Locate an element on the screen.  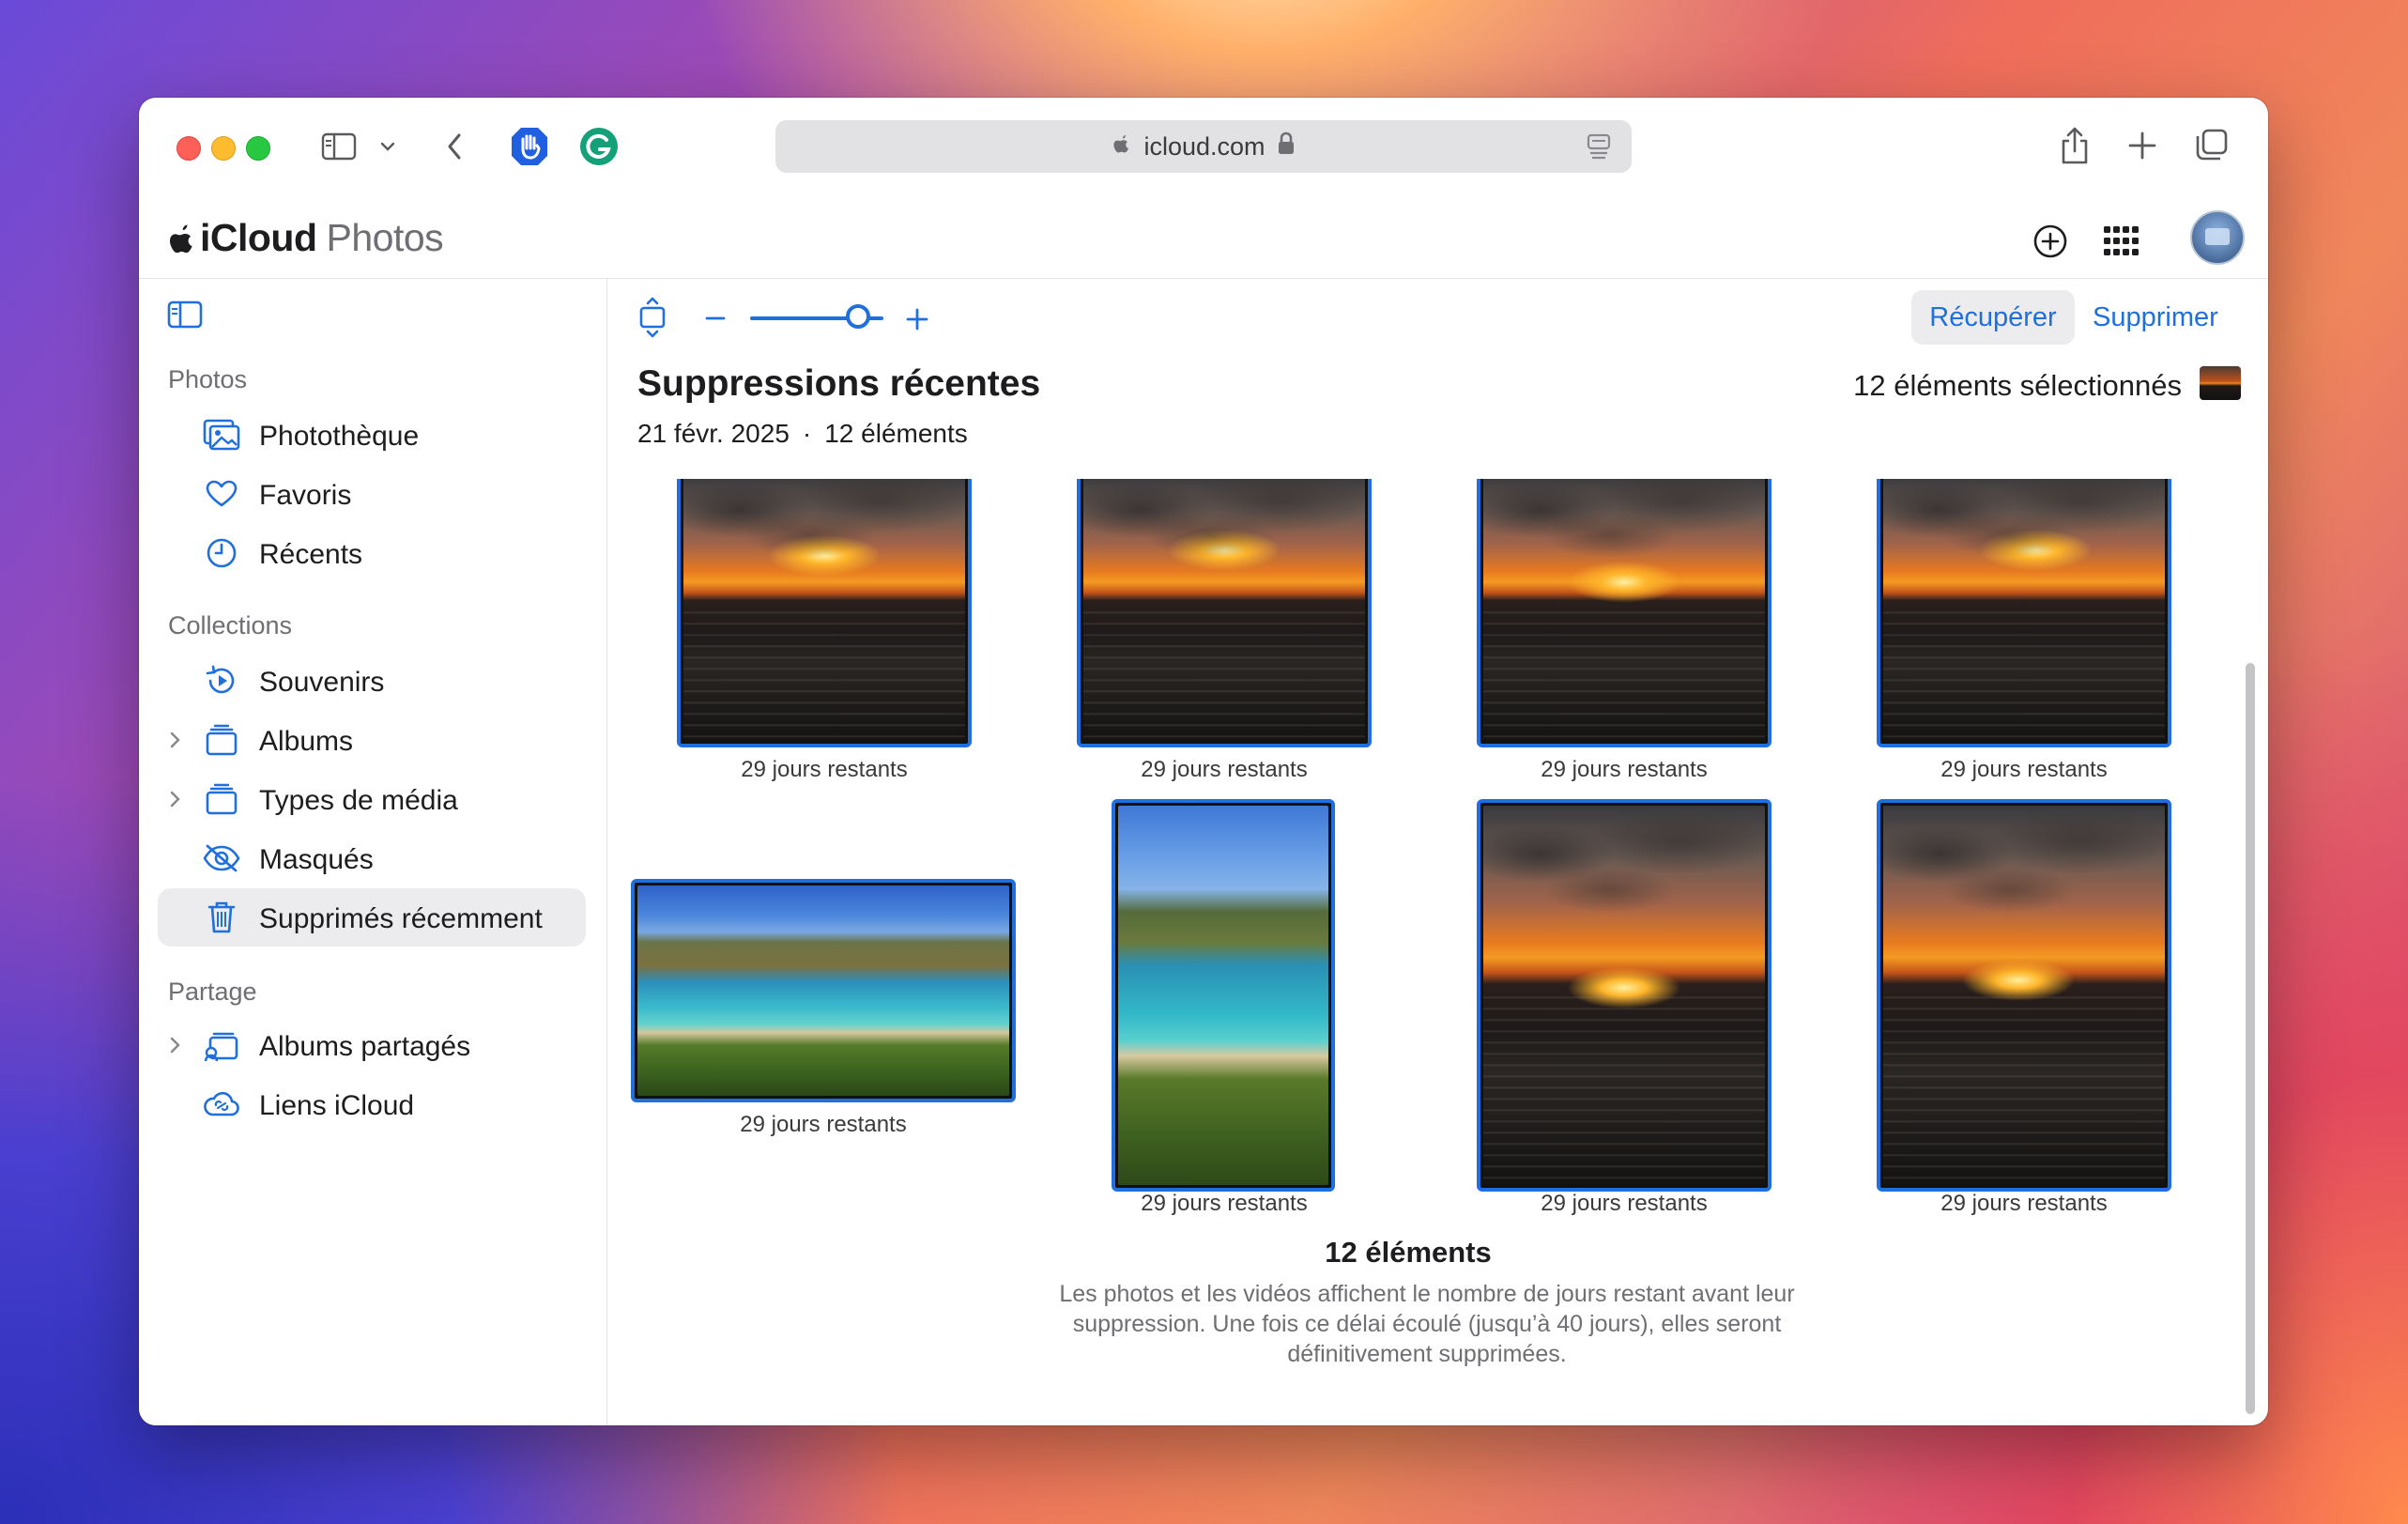
sidebar-item-label: Albums partagés is located at coordinates (365, 1046).